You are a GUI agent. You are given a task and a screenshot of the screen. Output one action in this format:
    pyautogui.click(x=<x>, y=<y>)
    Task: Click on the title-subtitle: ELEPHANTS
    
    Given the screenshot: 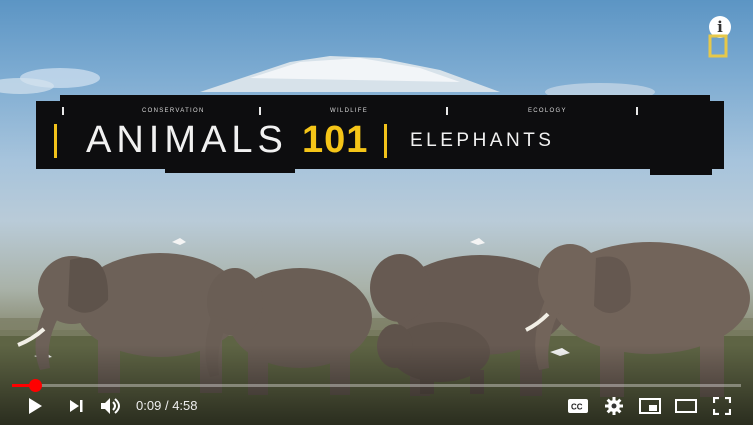 What is the action you would take?
    pyautogui.click(x=482, y=140)
    